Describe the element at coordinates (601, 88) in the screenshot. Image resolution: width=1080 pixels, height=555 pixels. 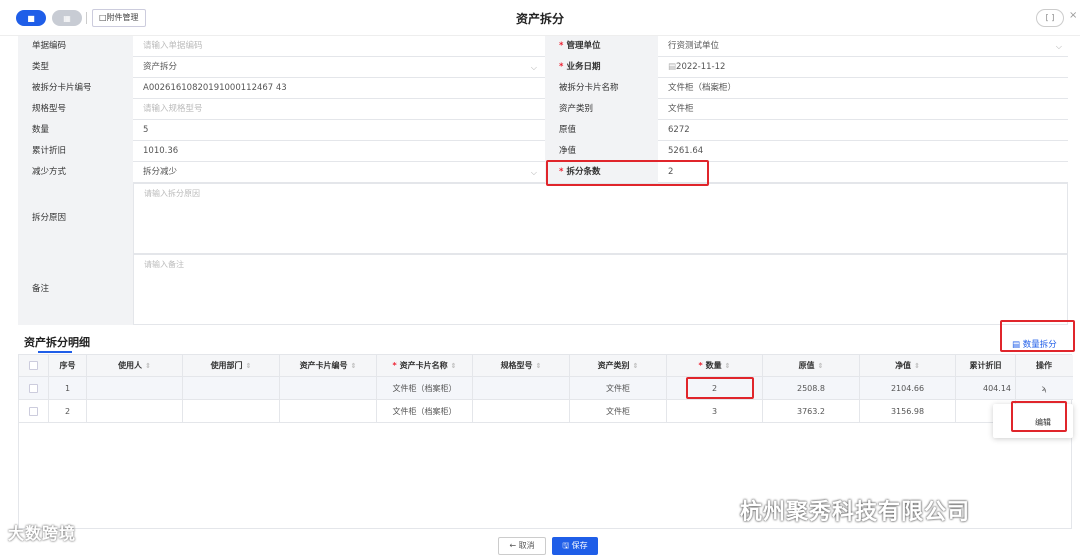
I see `label-split-card-name: 被拆分卡片名称` at that location.